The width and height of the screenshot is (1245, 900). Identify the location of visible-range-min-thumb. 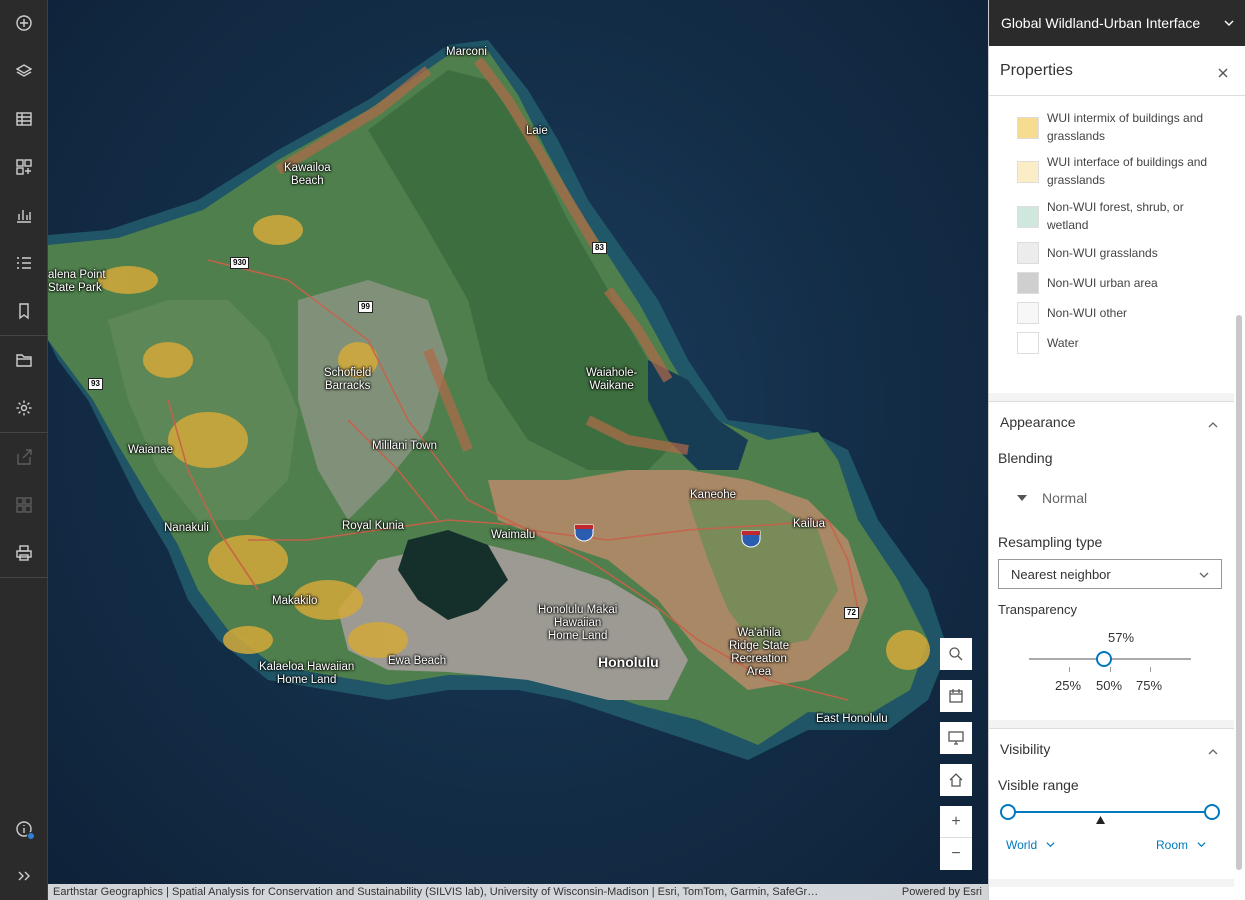
(1008, 812).